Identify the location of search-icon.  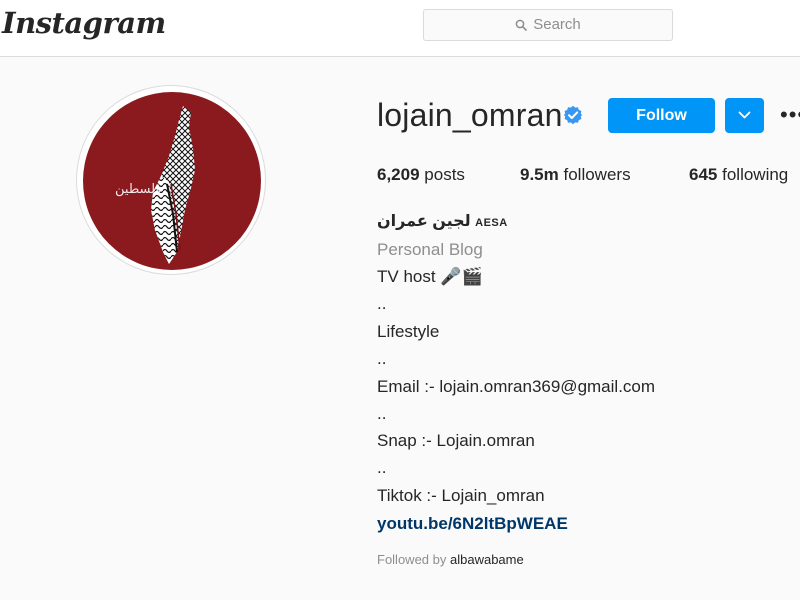
(521, 25).